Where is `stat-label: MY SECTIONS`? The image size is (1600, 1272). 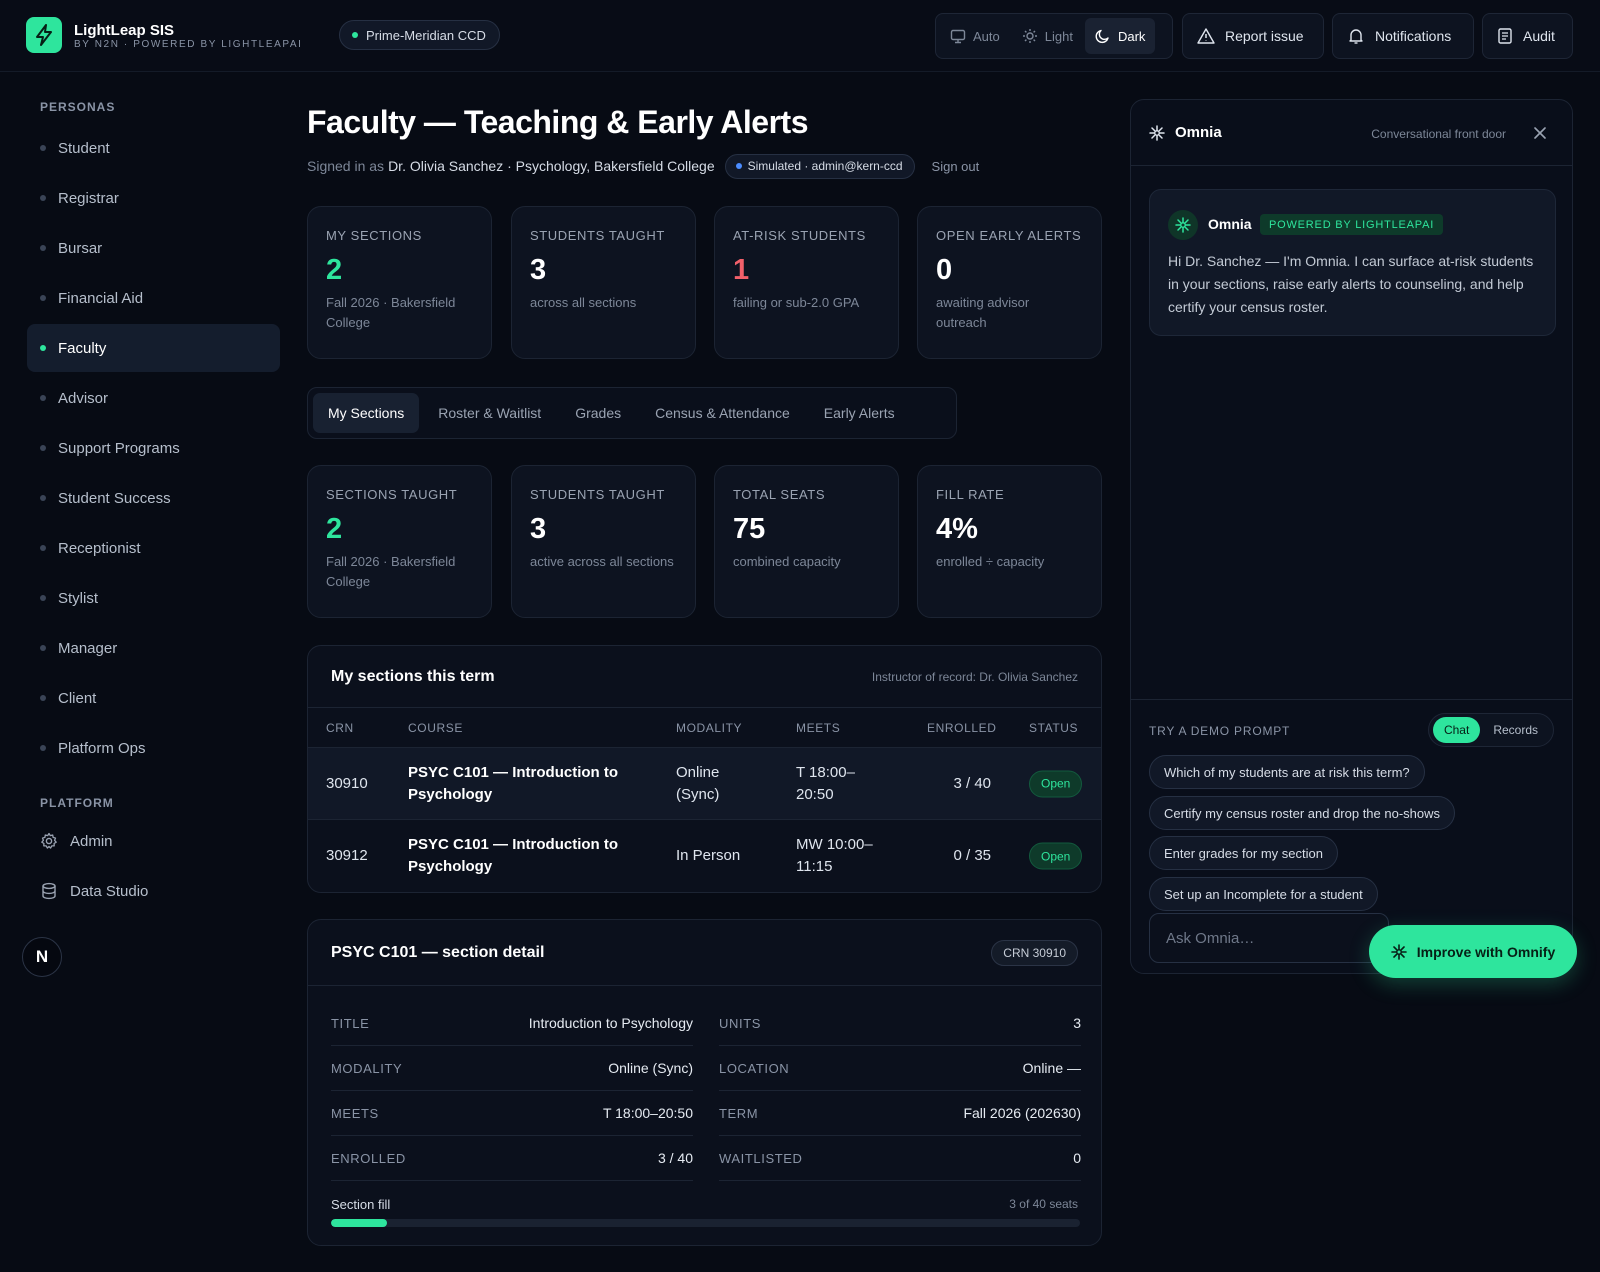 stat-label: MY SECTIONS is located at coordinates (374, 235).